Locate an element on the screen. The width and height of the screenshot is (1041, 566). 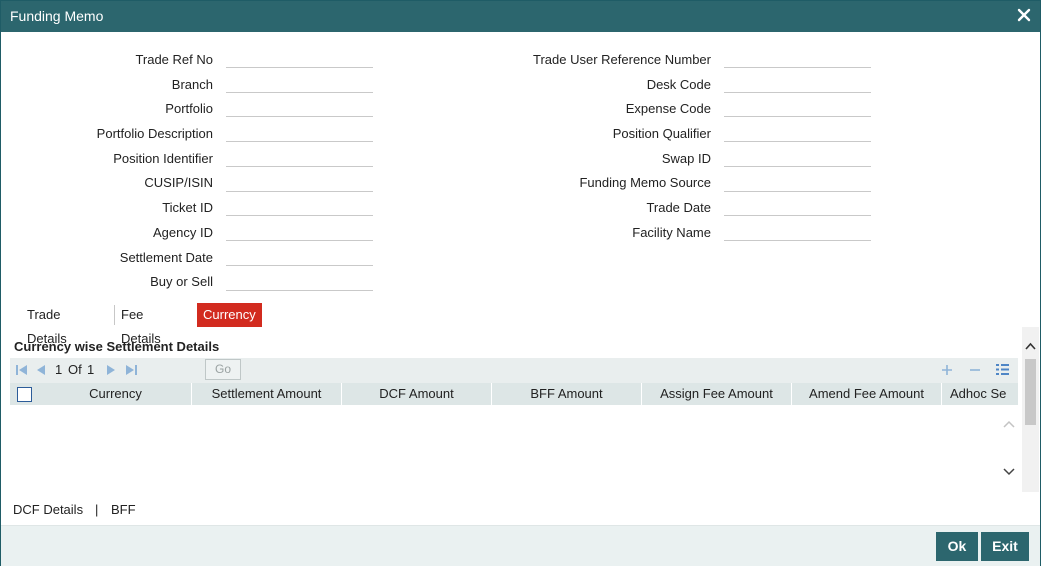
section-title: Currency wise Settlement Details is located at coordinates (117, 346).